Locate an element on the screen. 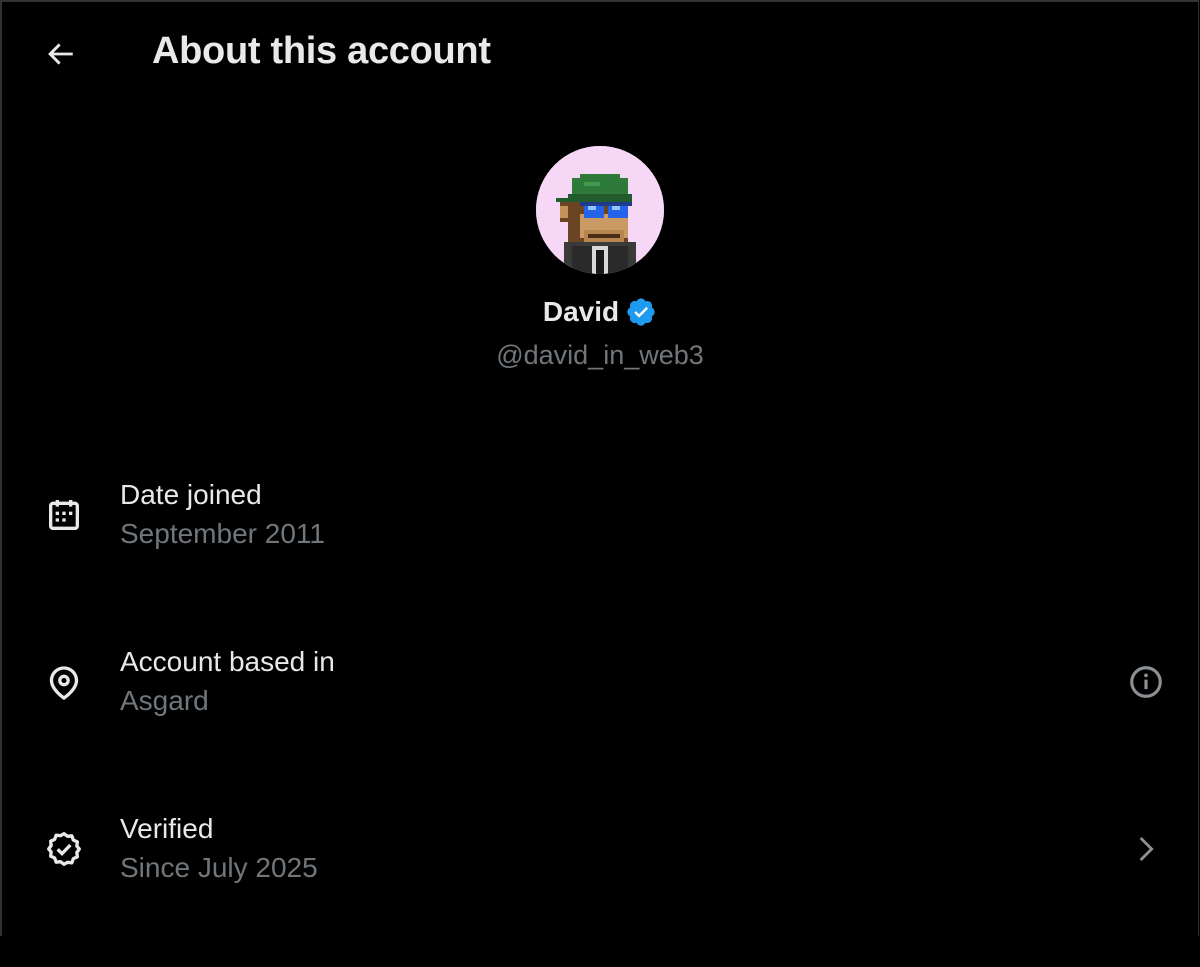  back-button is located at coordinates (60, 54).